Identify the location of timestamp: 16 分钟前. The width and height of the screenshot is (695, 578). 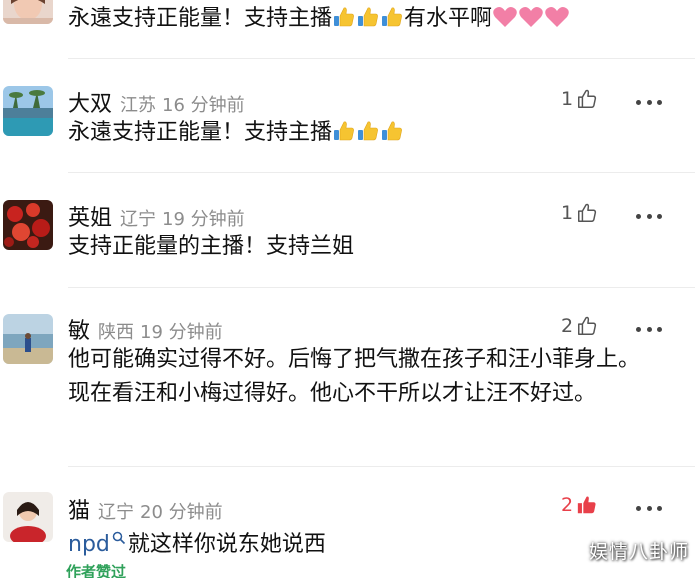
(203, 105).